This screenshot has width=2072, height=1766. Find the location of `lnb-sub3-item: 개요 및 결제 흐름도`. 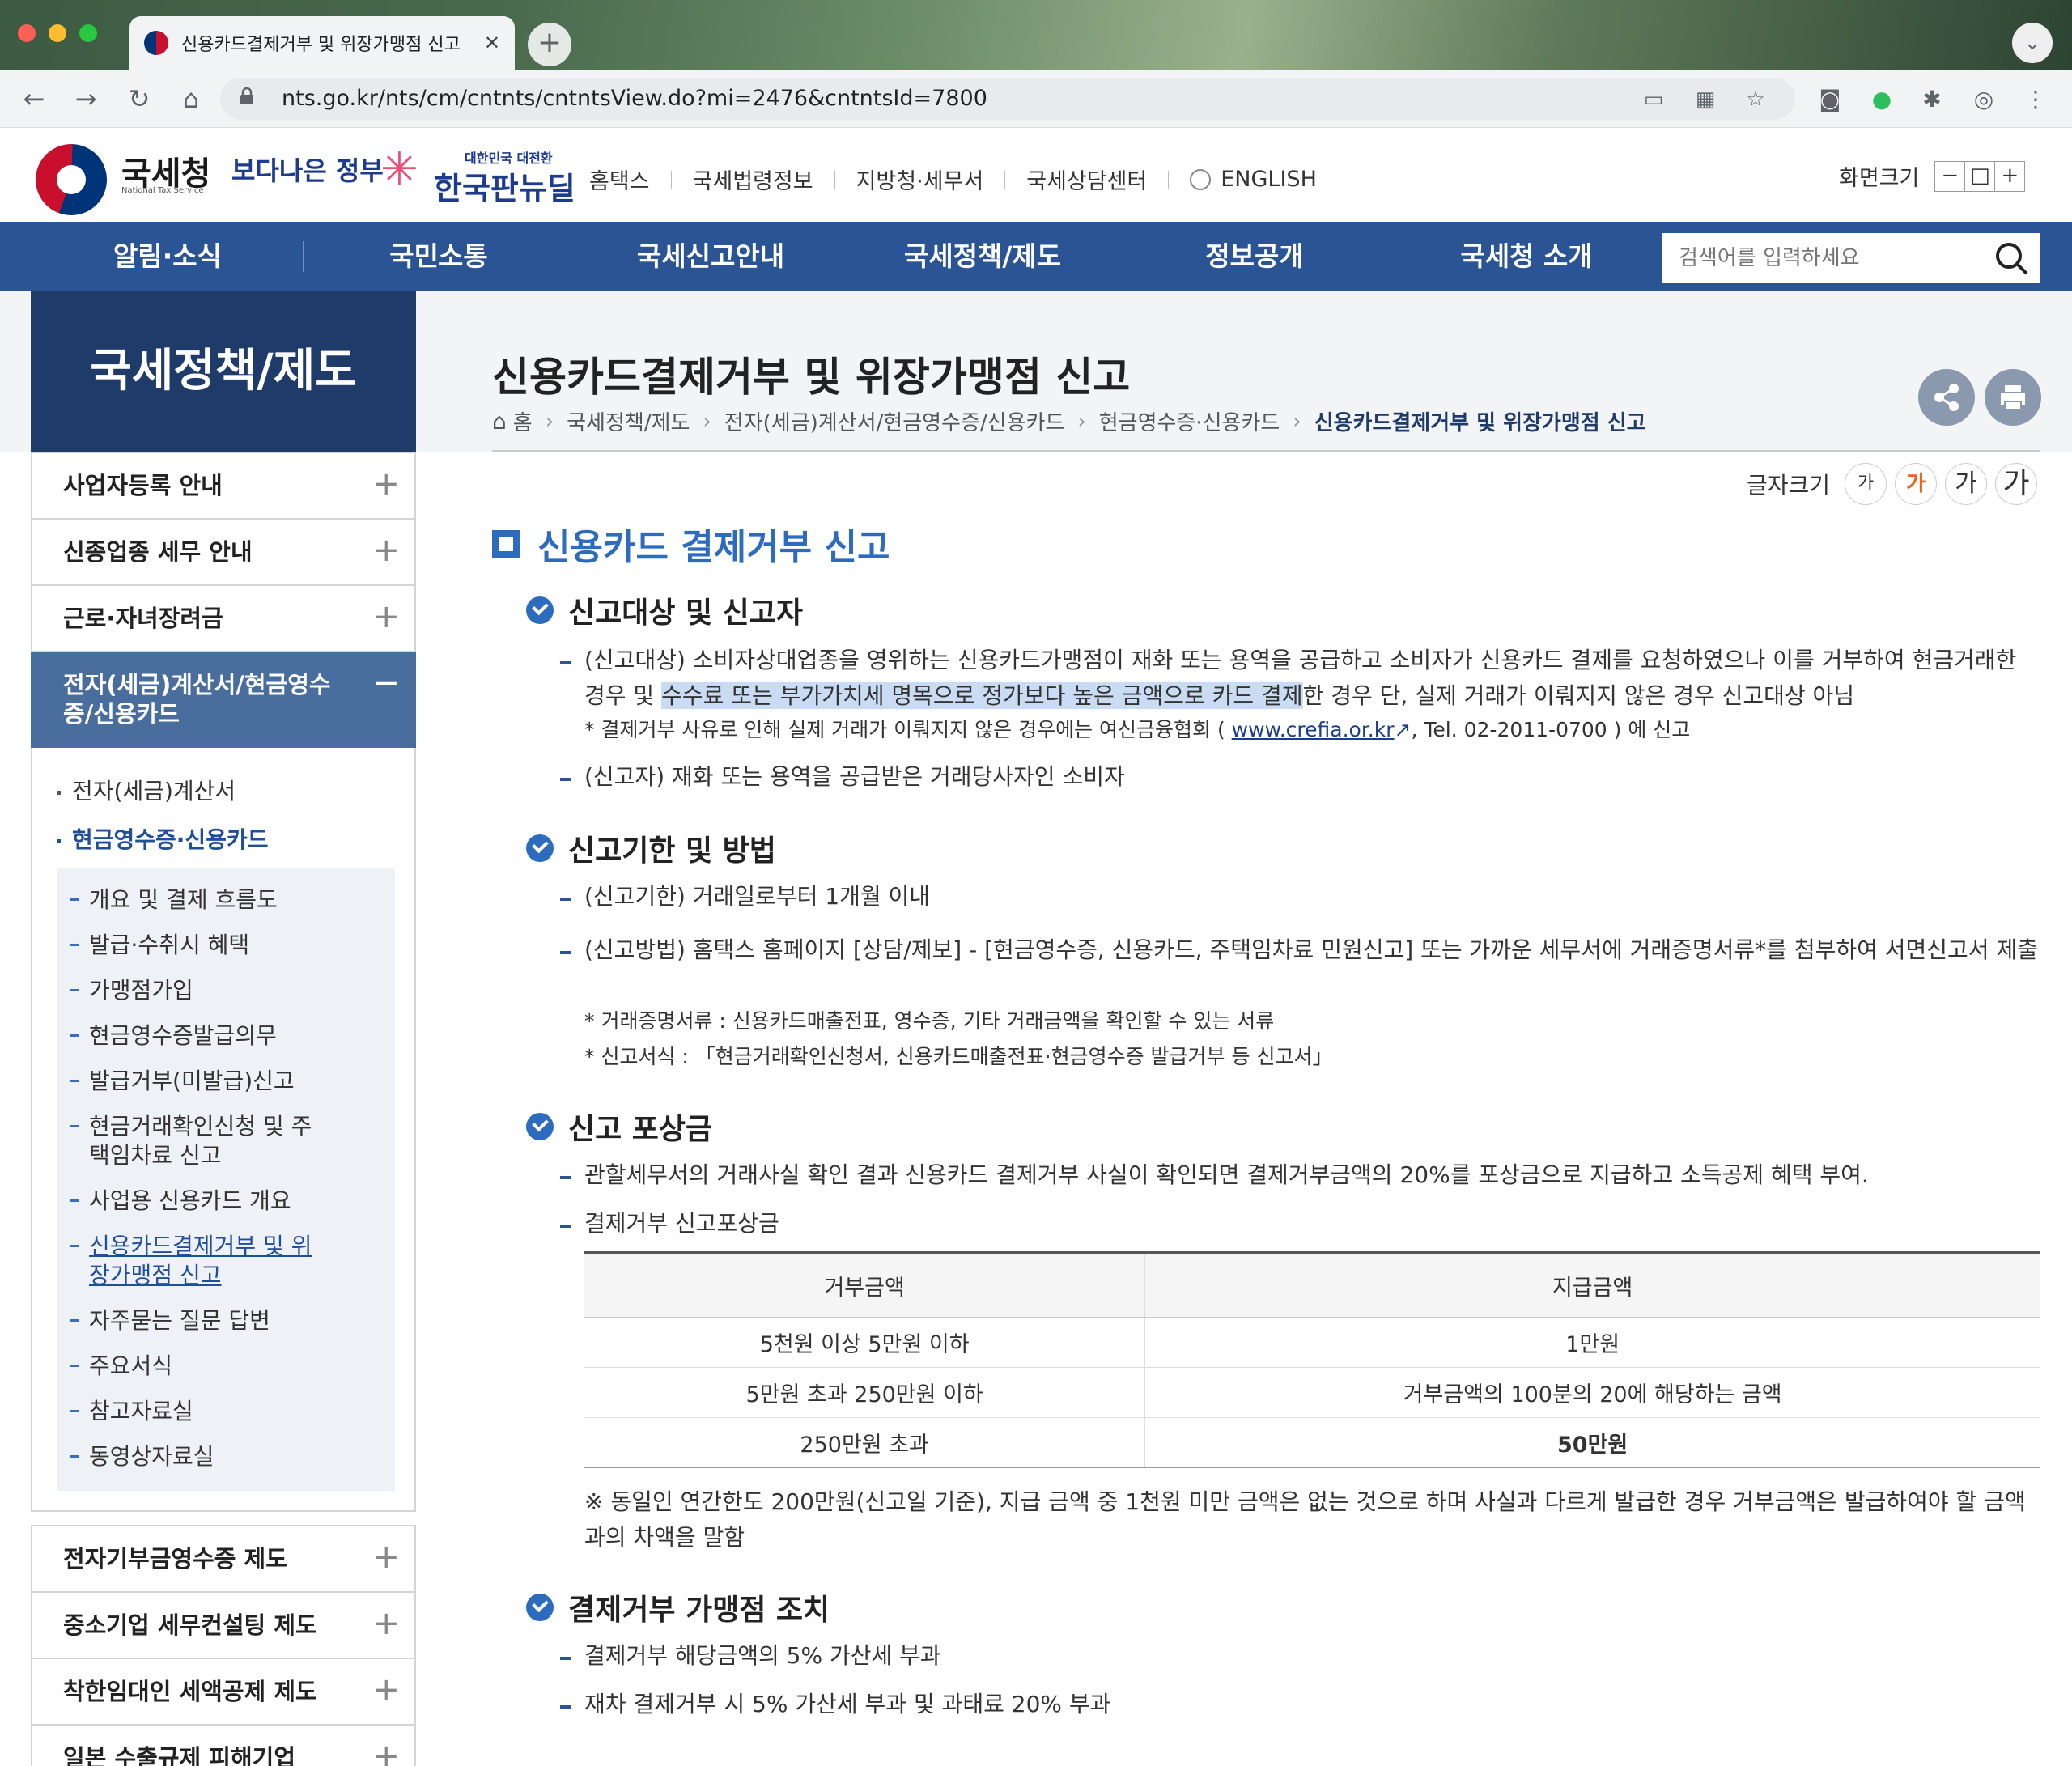

lnb-sub3-item: 개요 및 결제 흐름도 is located at coordinates (227, 900).